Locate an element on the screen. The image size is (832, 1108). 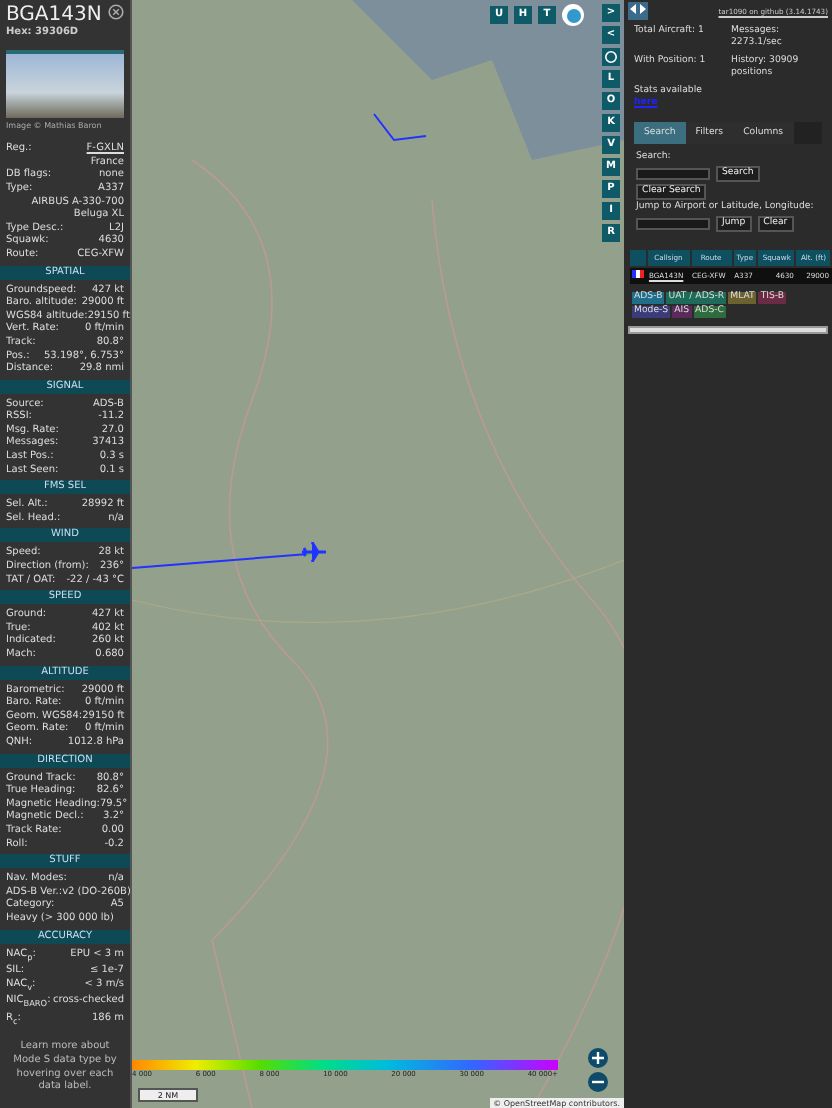
airplane-icon is located at coordinates (314, 552).